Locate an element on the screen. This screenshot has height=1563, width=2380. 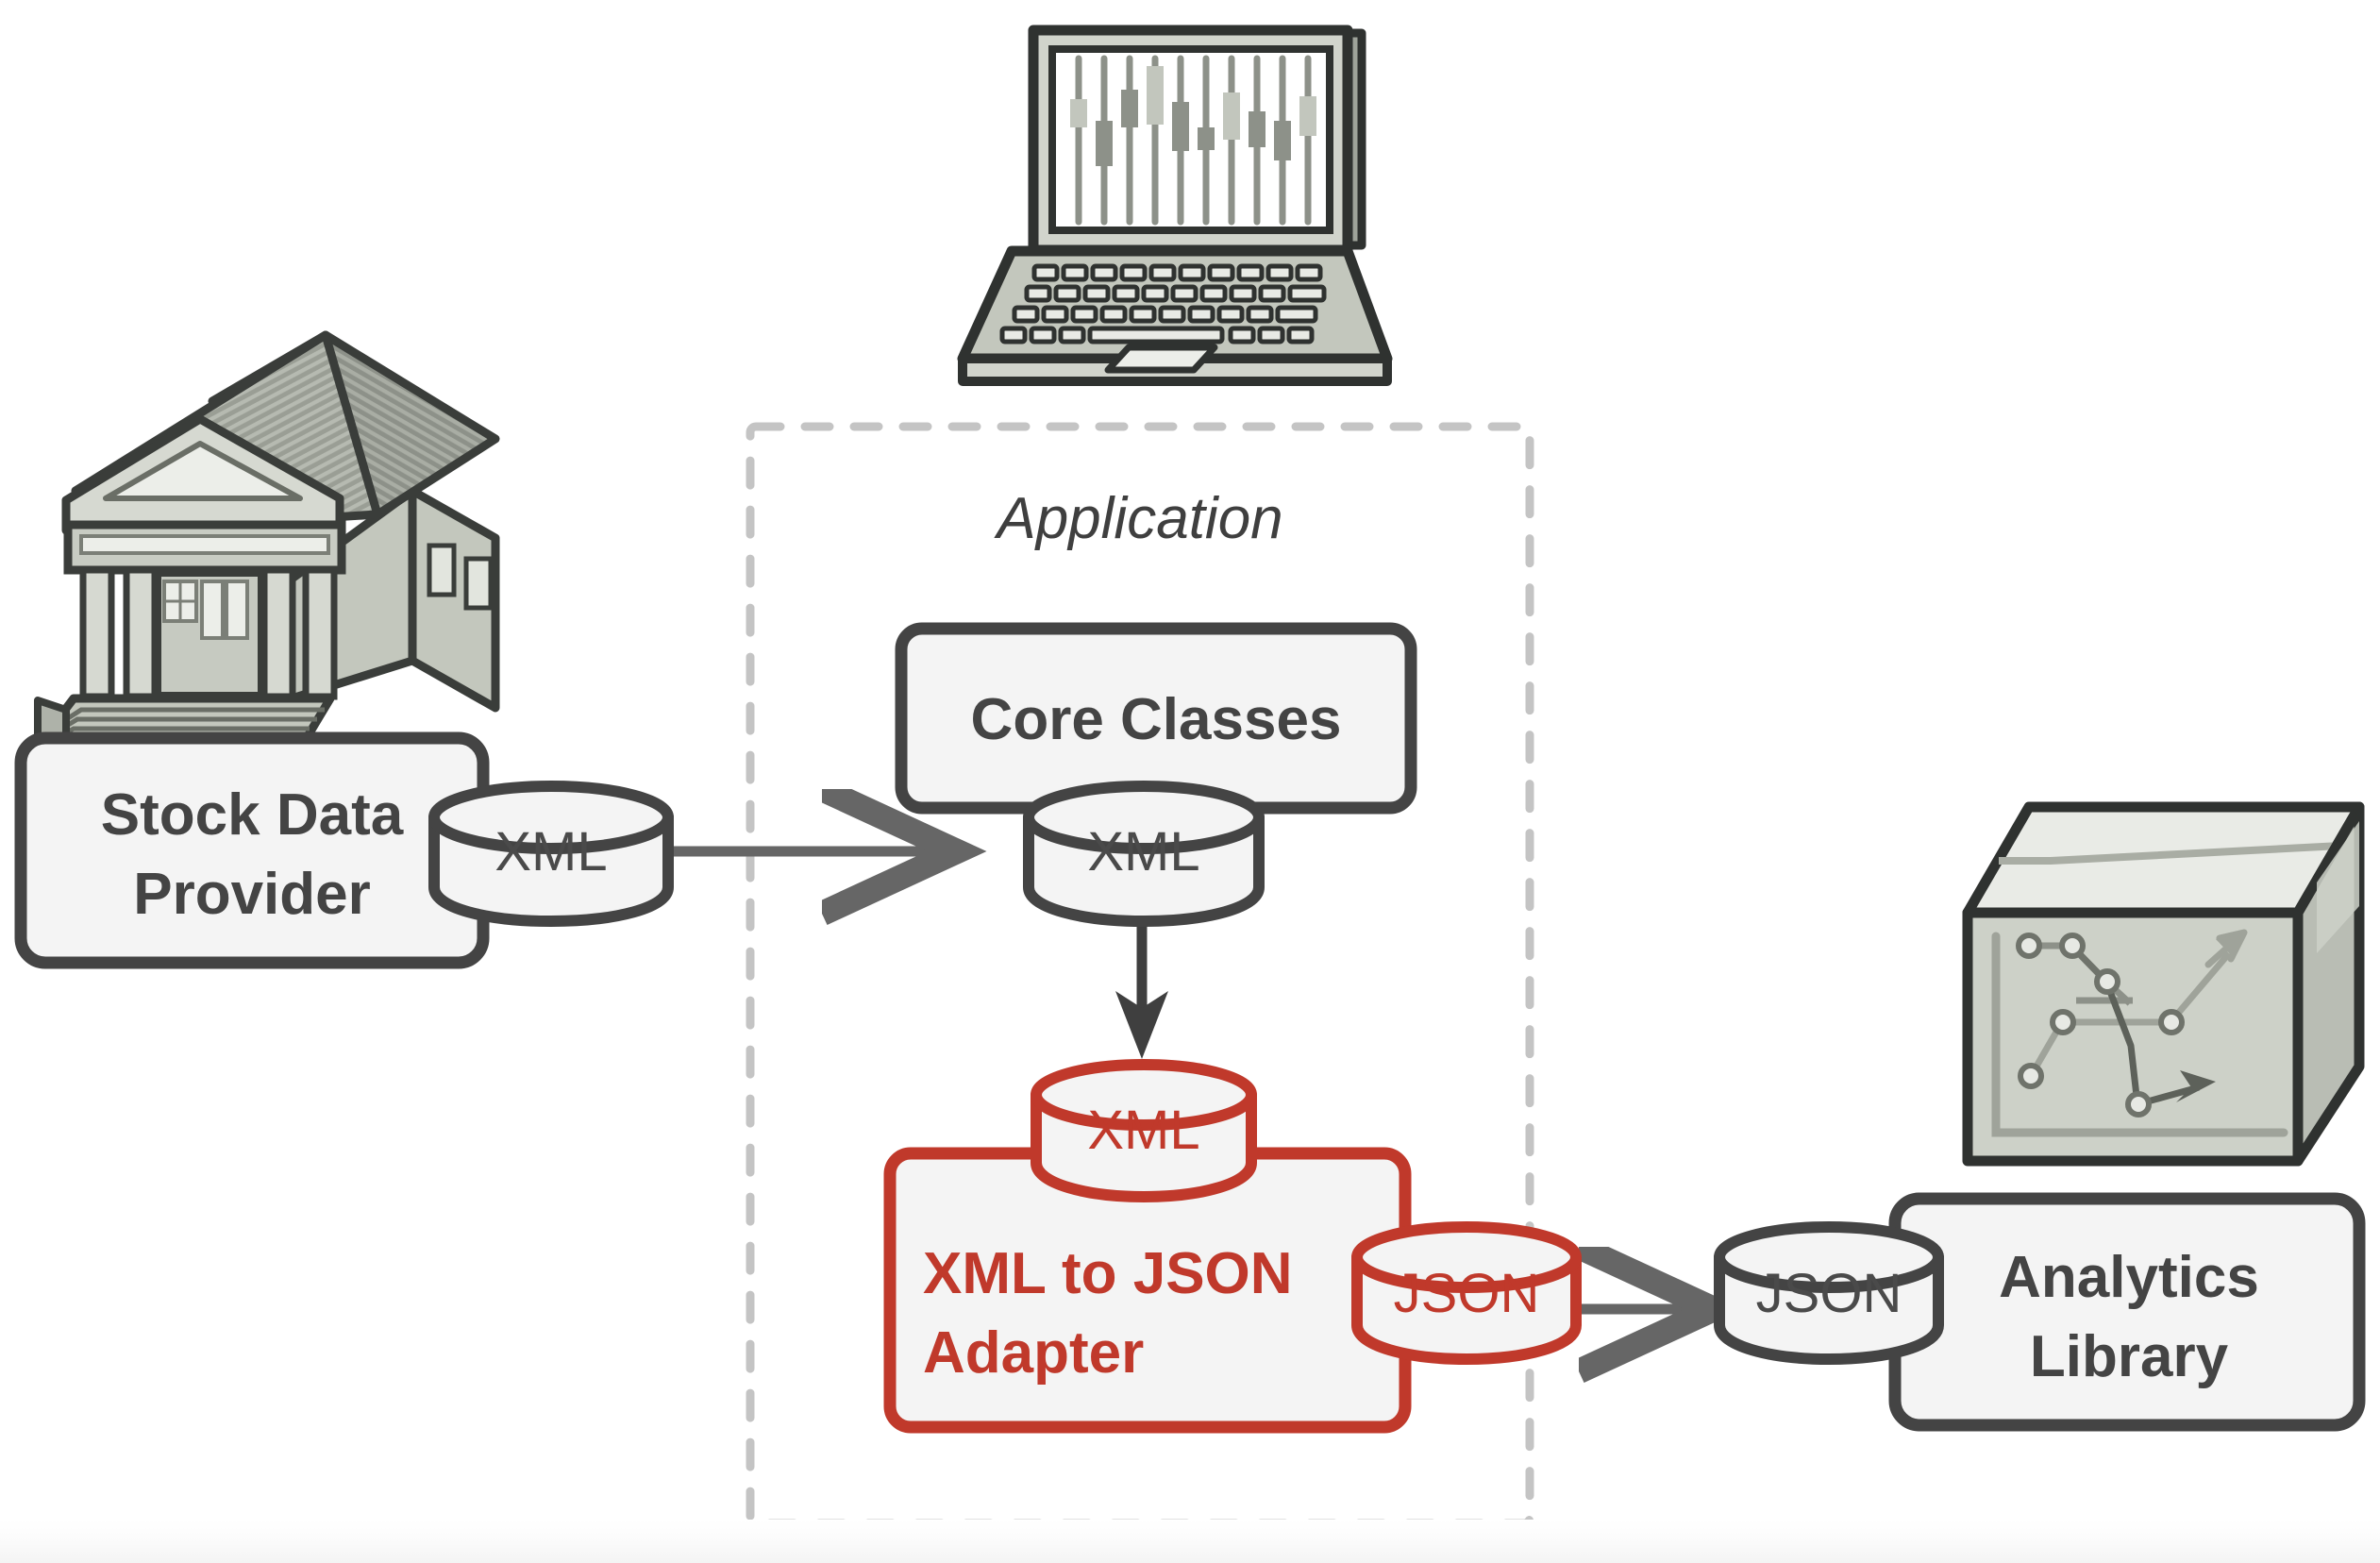
interface-adapter-xml-in: XML is located at coordinates (1144, 1131).